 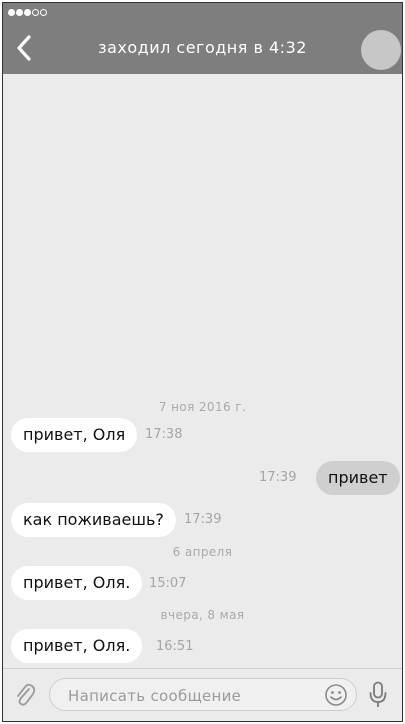 What do you see at coordinates (175, 646) in the screenshot?
I see `message-time: 16:51` at bounding box center [175, 646].